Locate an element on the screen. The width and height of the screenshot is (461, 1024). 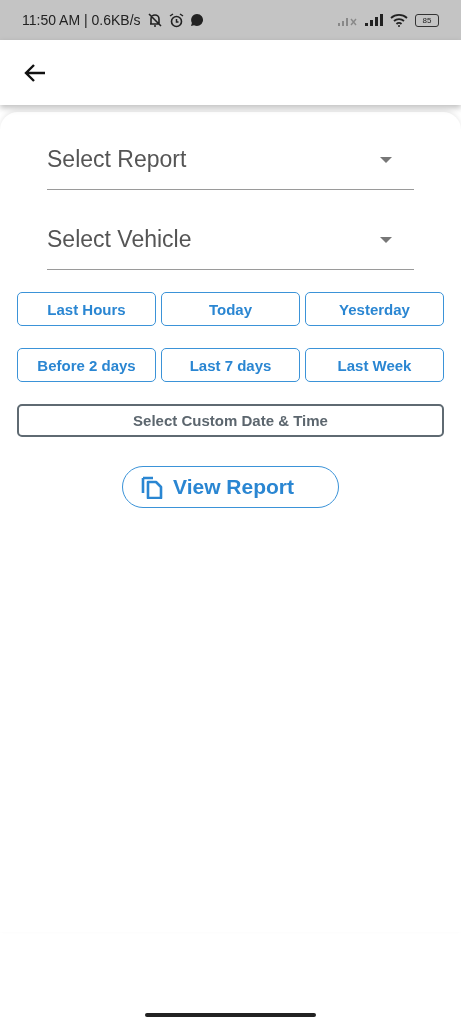
copy-icon is located at coordinates (152, 487).